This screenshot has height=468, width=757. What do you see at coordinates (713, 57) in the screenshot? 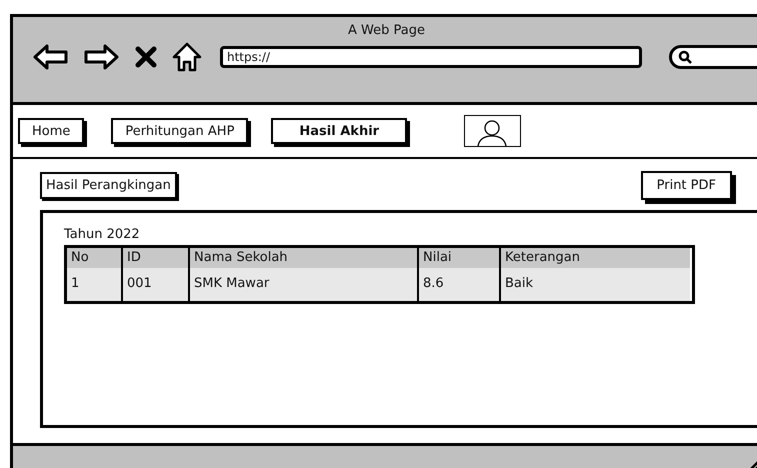
I see `search-field` at bounding box center [713, 57].